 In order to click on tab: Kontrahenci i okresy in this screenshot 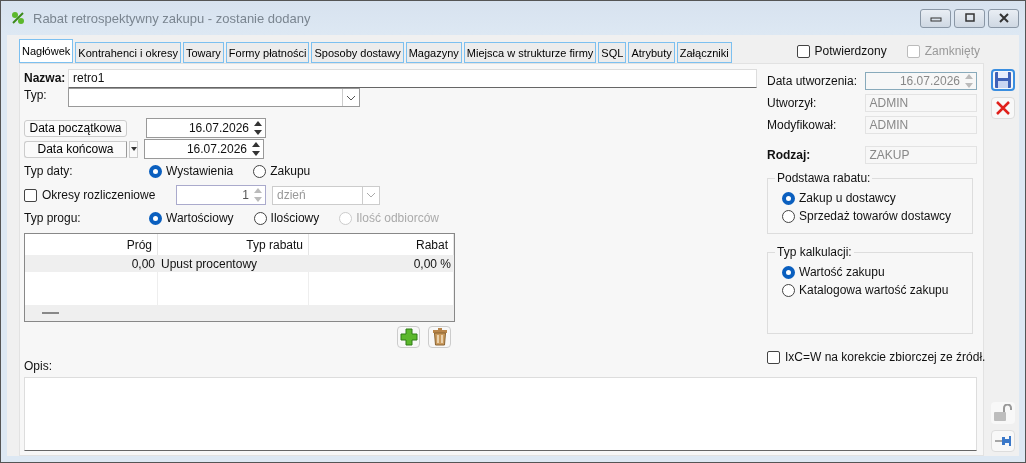, I will do `click(128, 52)`.